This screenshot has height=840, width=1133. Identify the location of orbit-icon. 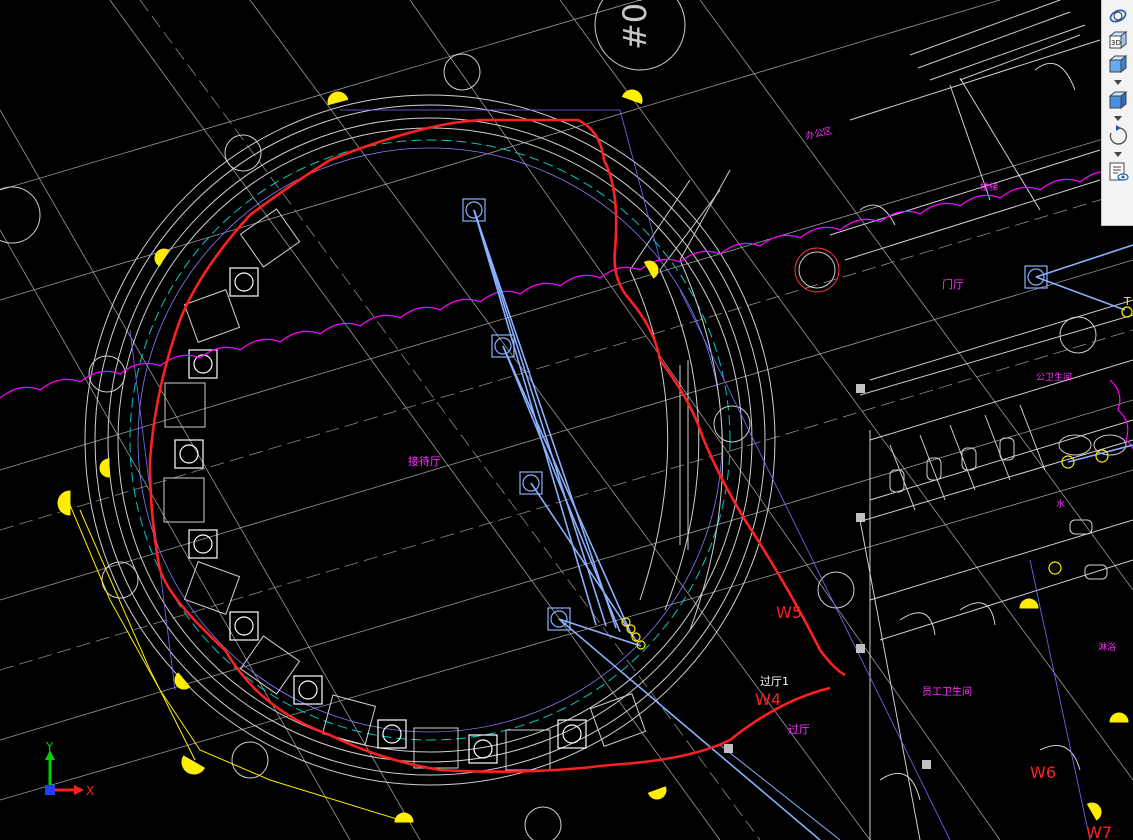
(1117, 16).